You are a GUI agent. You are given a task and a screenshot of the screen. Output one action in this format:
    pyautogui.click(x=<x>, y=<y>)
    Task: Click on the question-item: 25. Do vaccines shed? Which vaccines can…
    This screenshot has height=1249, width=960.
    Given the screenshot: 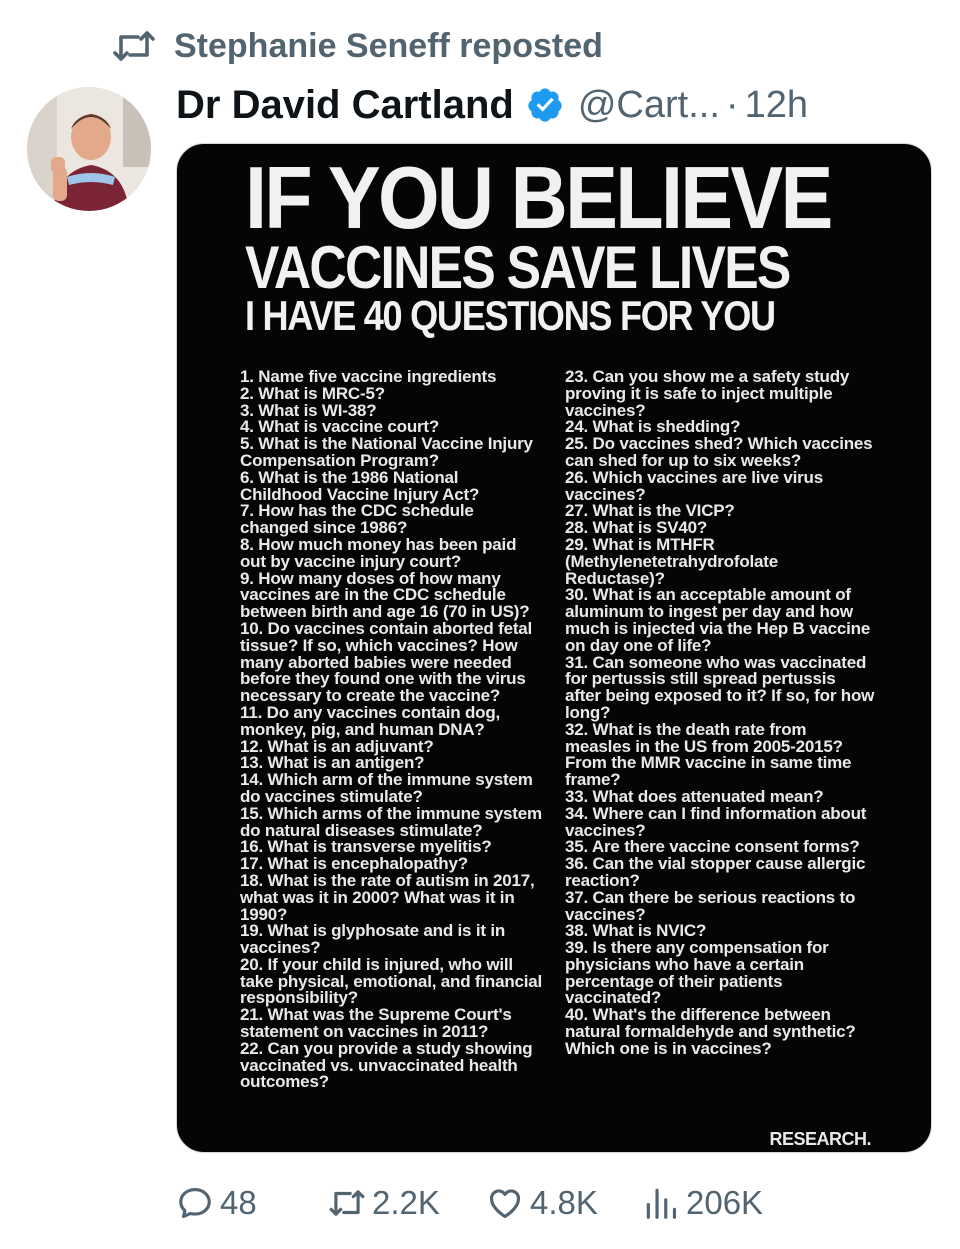 What is the action you would take?
    pyautogui.click(x=719, y=452)
    